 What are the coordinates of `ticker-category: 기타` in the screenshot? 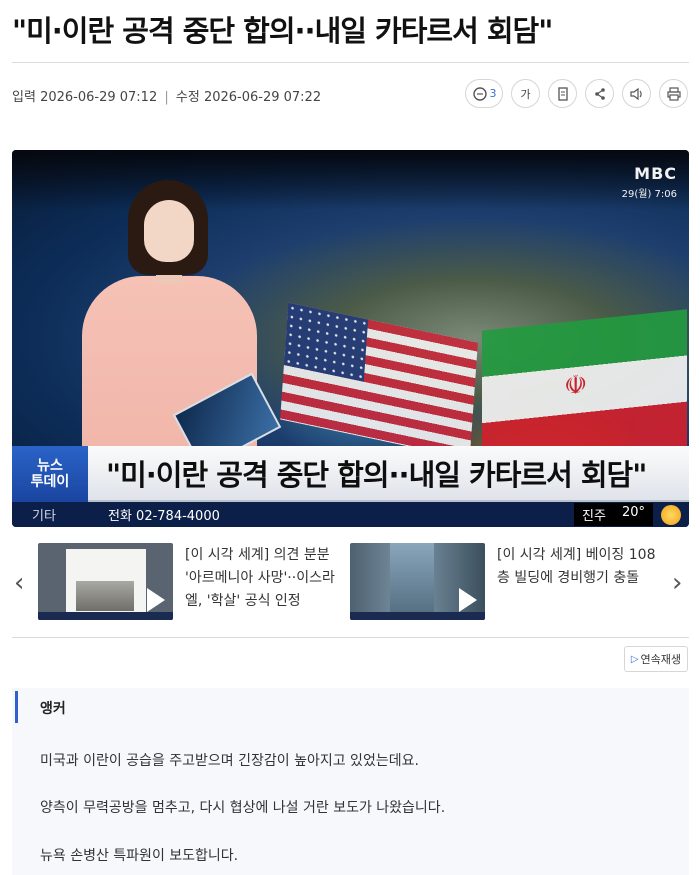 It's located at (44, 516).